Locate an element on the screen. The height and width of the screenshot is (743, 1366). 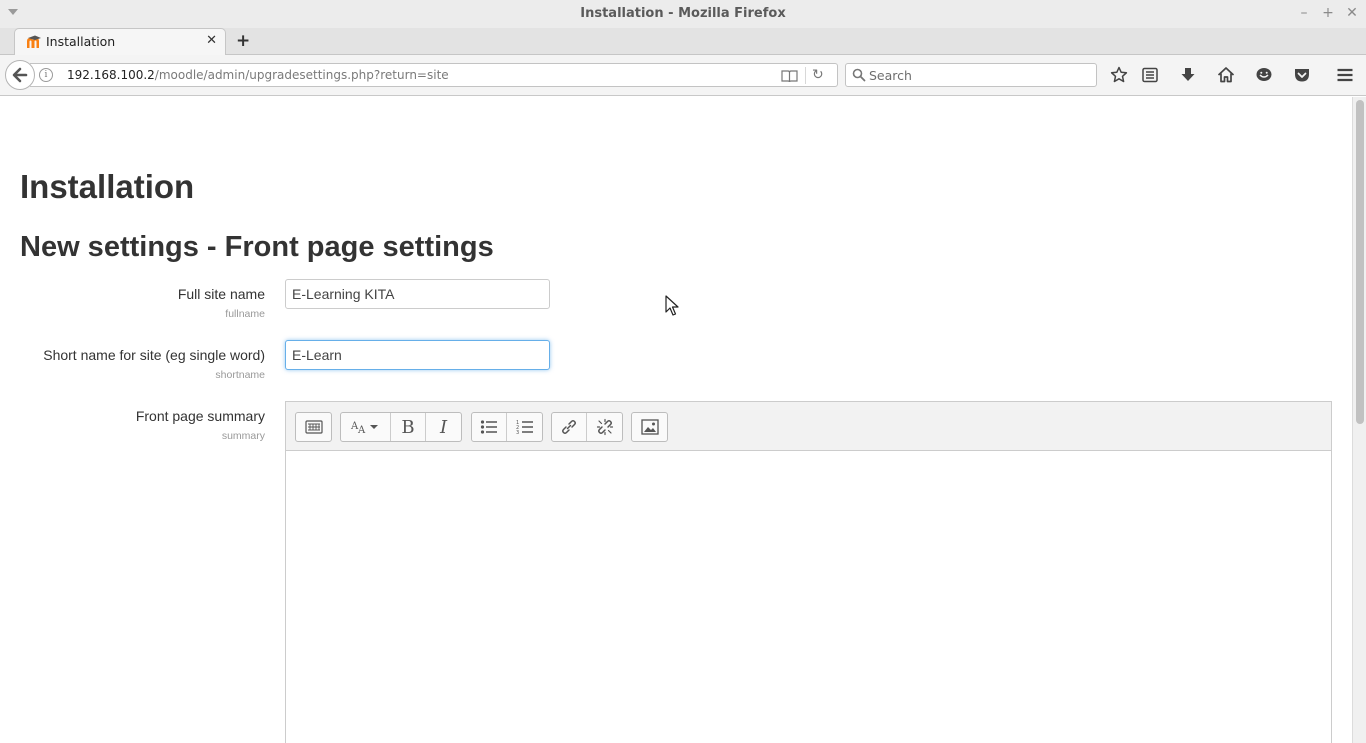
page-scrollbar is located at coordinates (1359, 420).